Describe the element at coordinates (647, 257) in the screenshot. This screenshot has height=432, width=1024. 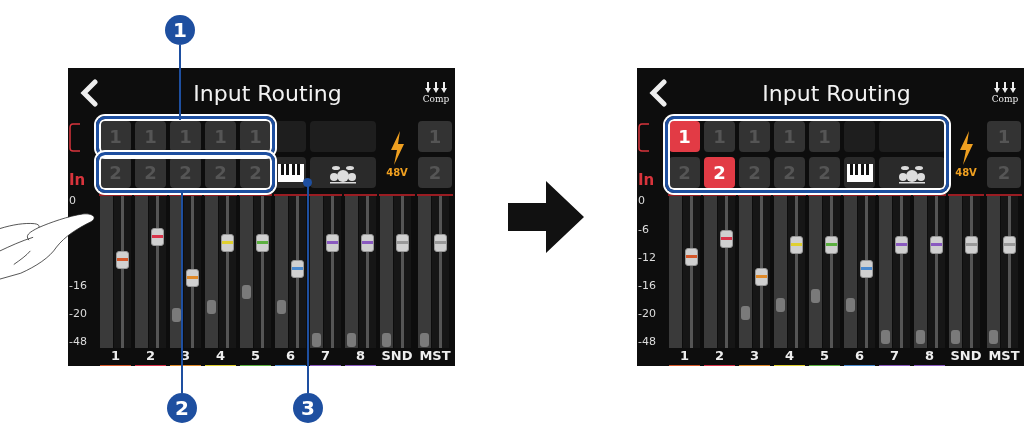
I see `scale-label: -12` at that location.